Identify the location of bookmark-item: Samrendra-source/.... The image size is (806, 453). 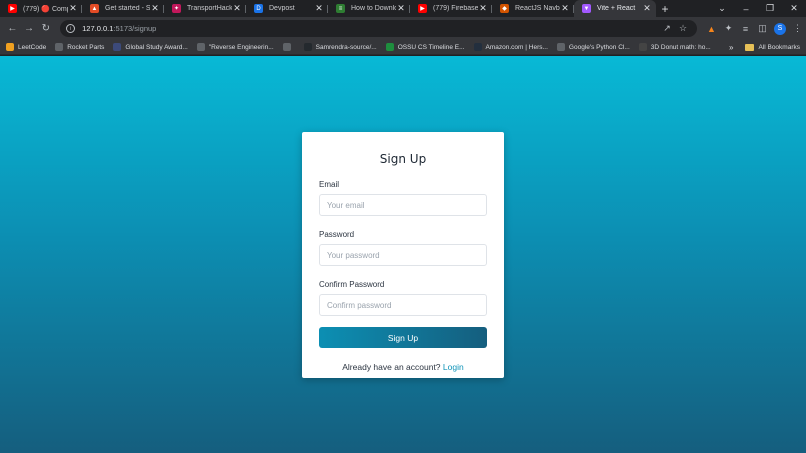
(340, 47).